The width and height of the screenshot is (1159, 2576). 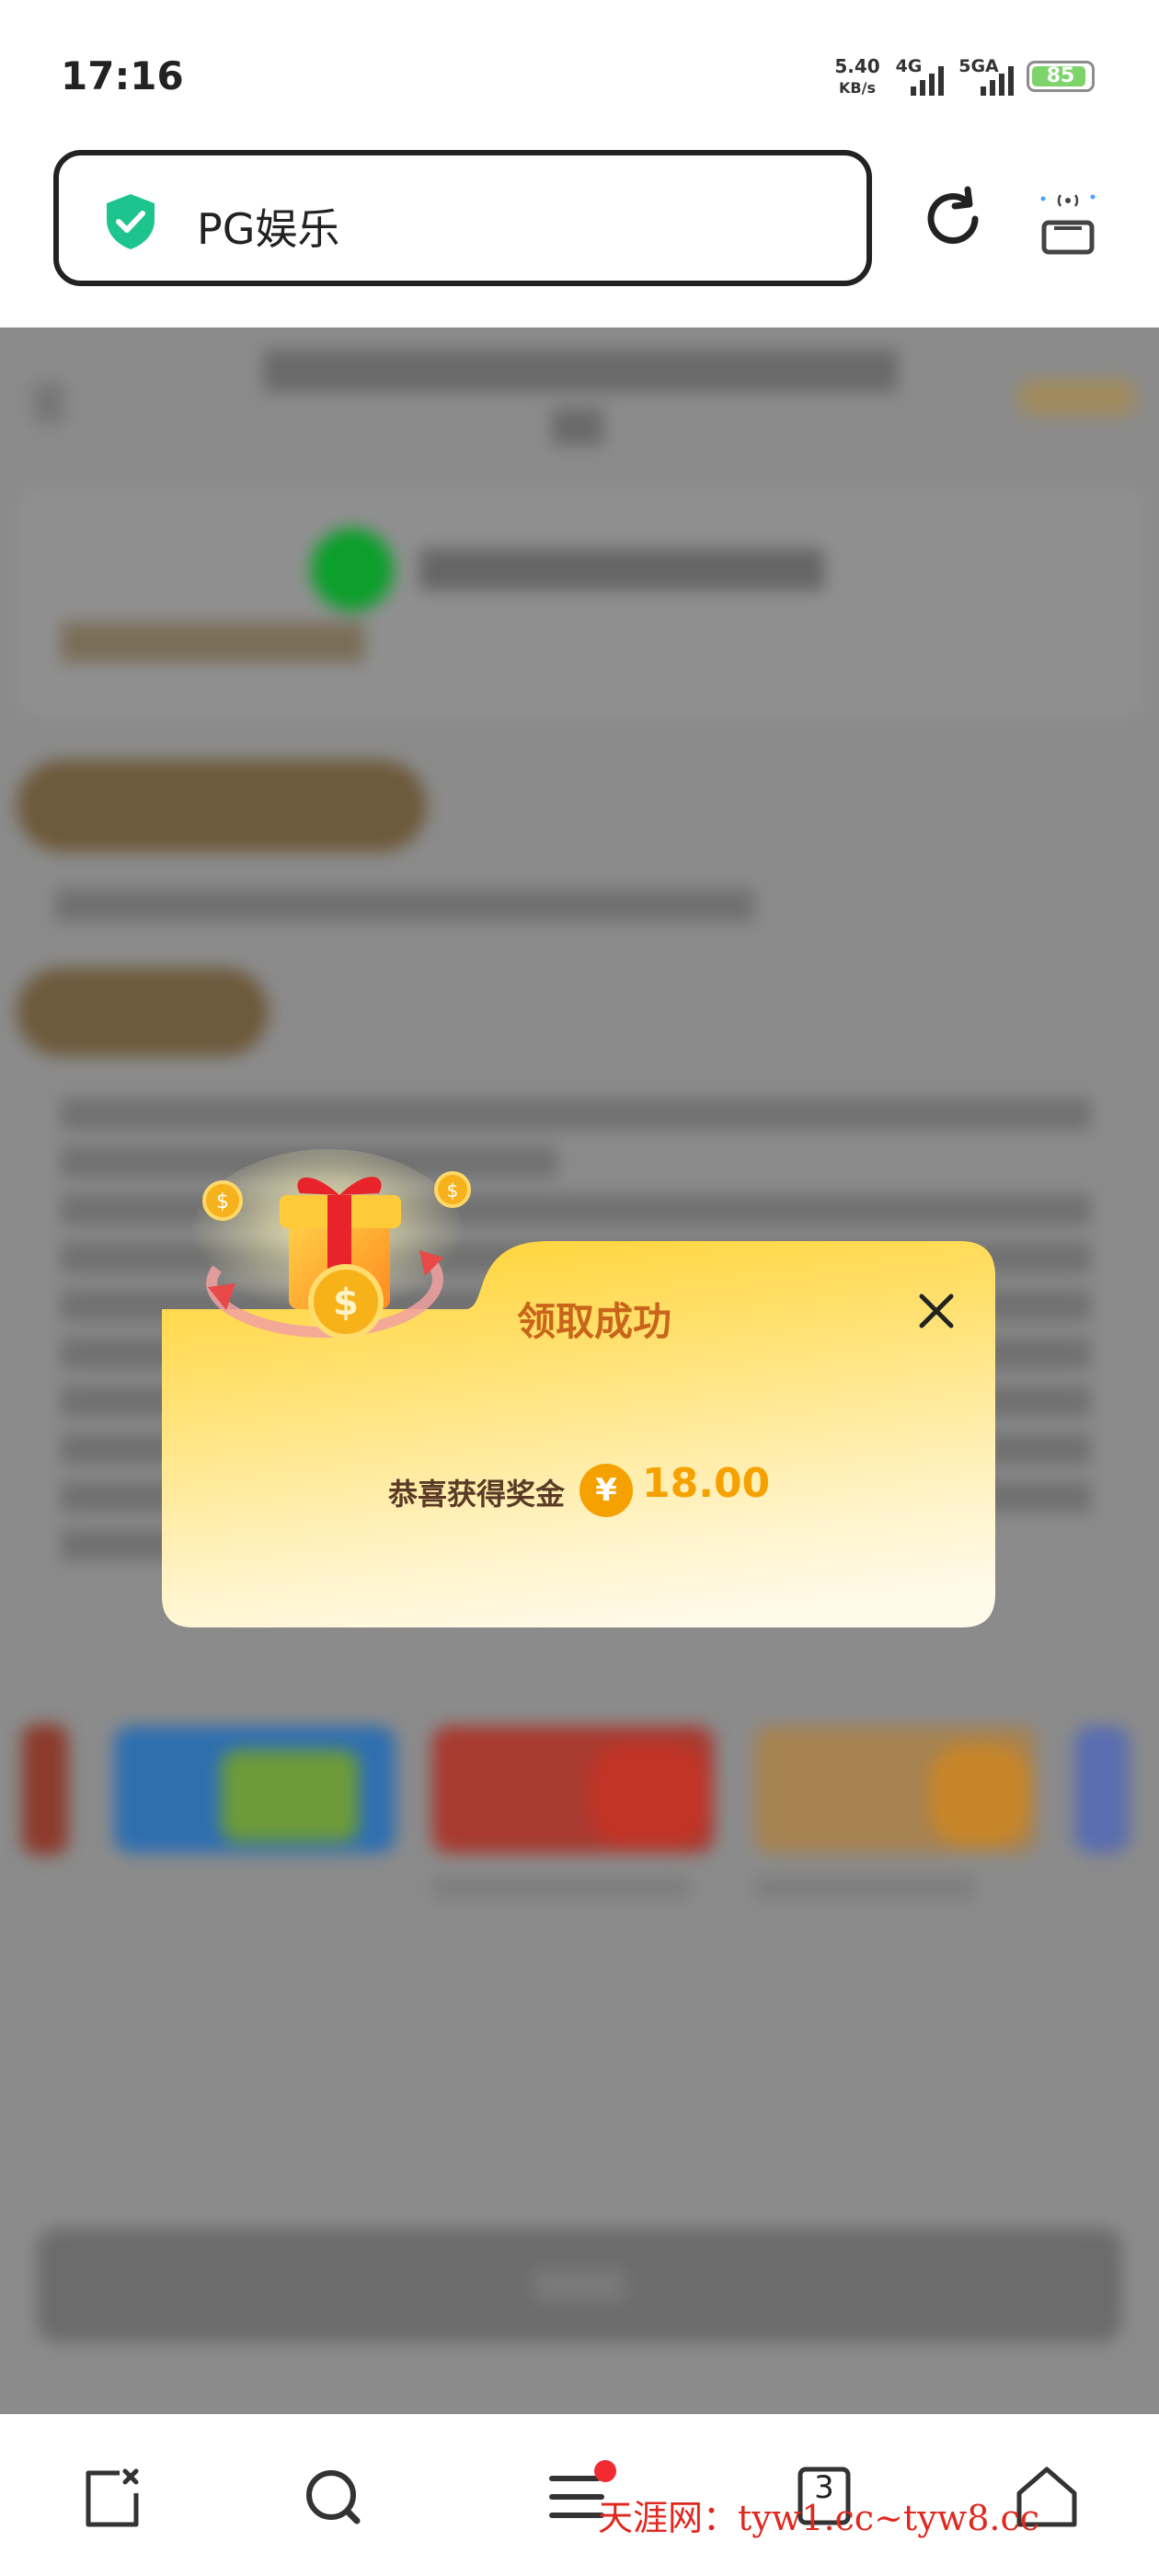 What do you see at coordinates (819, 2518) in the screenshot?
I see `watermark-text: 天涯网：tyw1.cc~tyw8.cc` at bounding box center [819, 2518].